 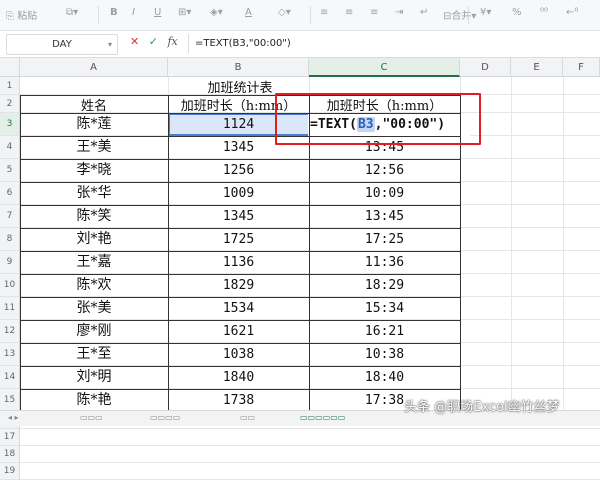 What do you see at coordinates (238, 170) in the screenshot?
I see `cell-minutes: 1256` at bounding box center [238, 170].